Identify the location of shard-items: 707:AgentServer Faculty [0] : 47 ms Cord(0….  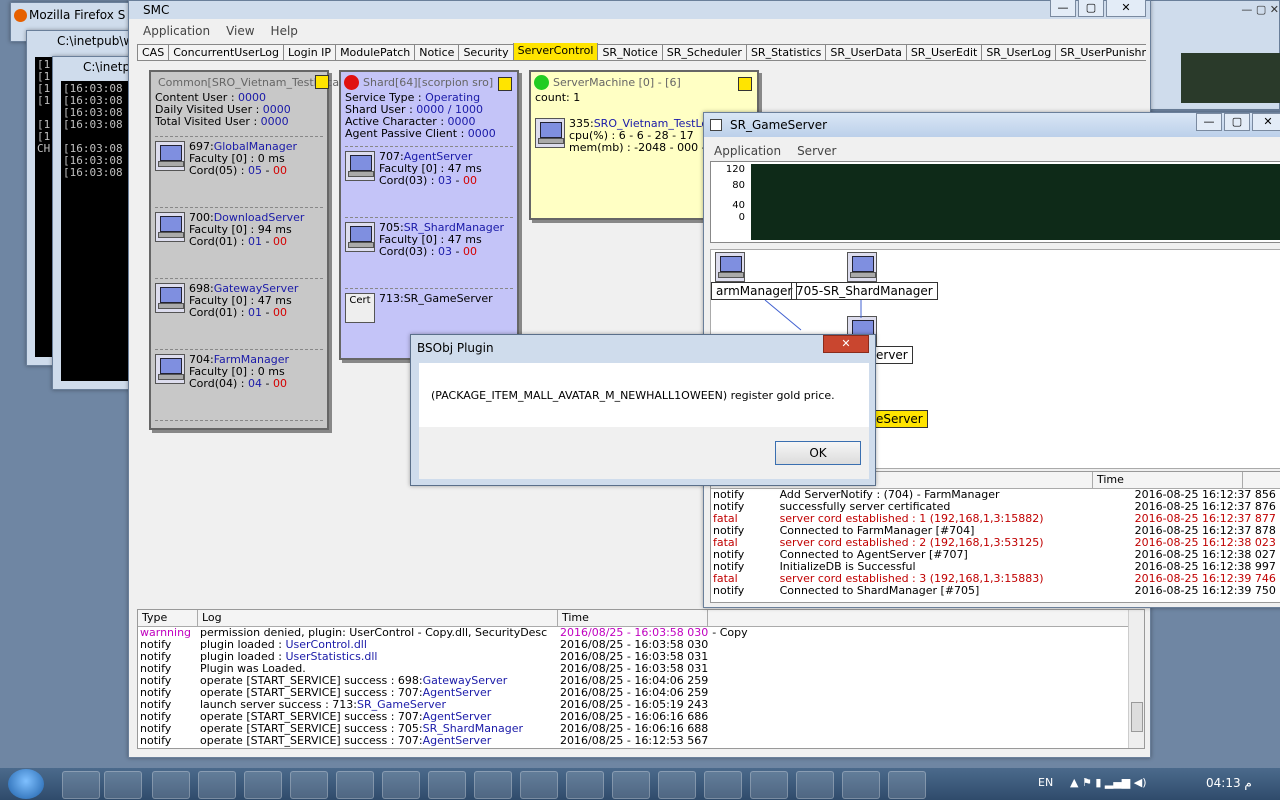
(429, 217).